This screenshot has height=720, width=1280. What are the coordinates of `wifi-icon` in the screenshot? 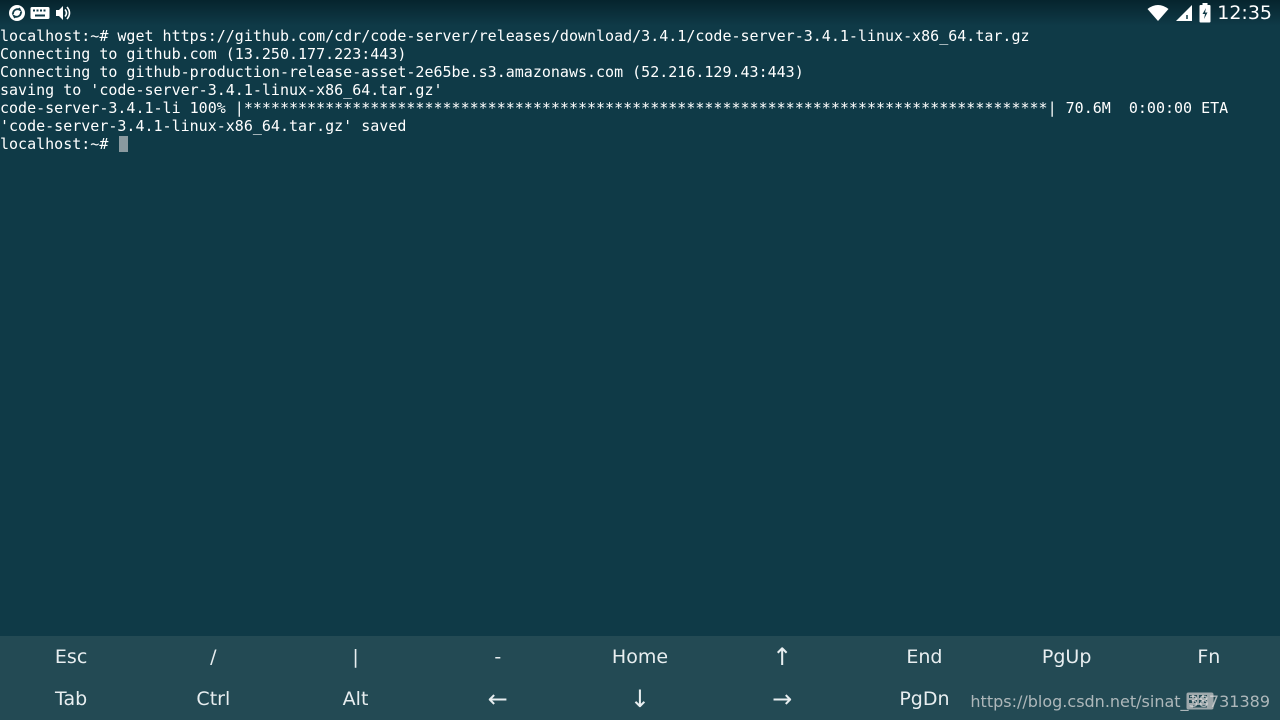 It's located at (1158, 13).